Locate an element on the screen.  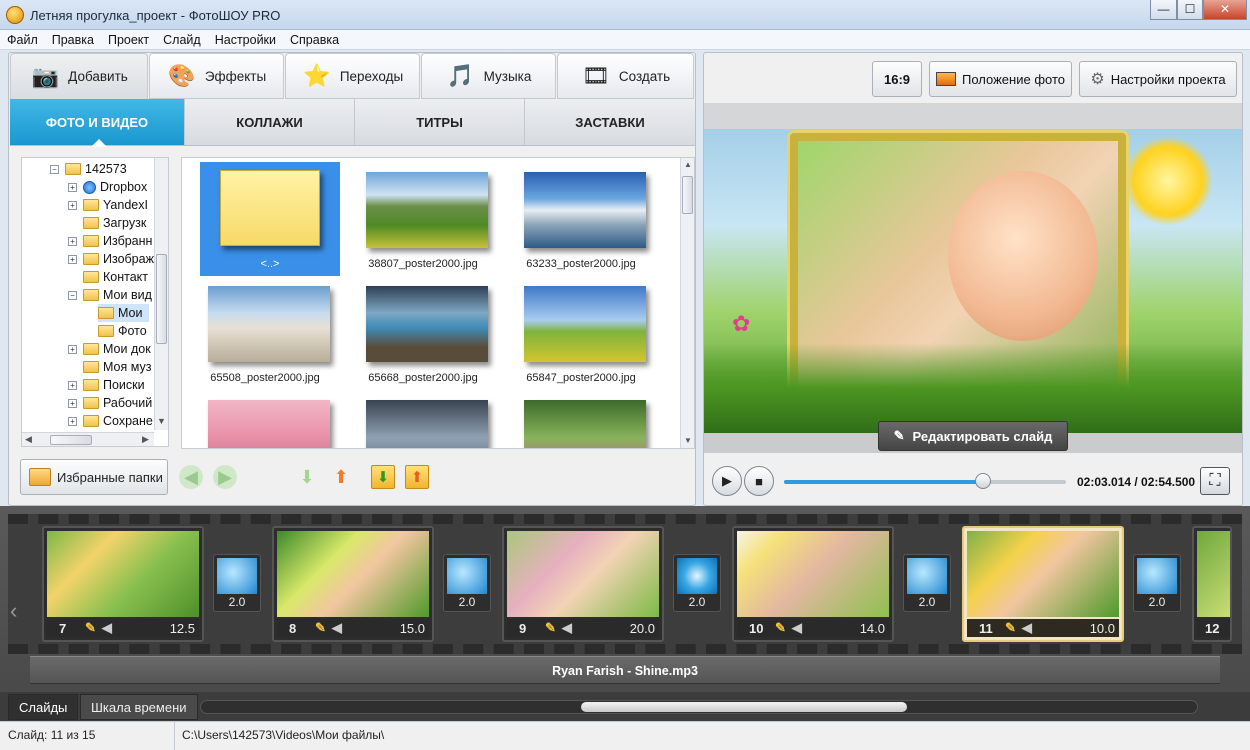
tab-transitions: ⭐ Переходы is located at coordinates (352, 76).